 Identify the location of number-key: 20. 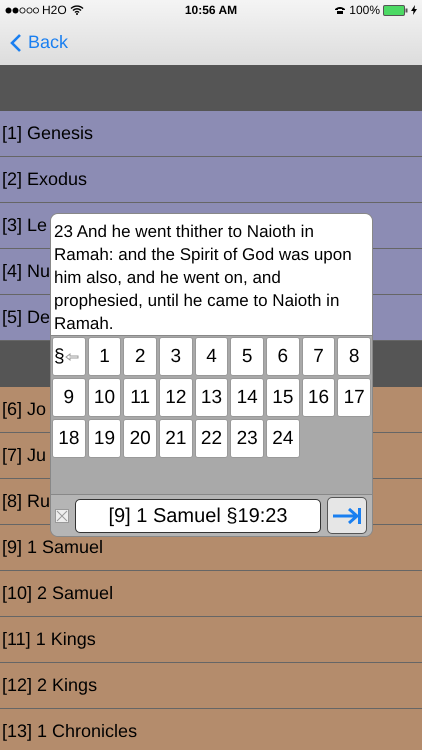
(140, 438).